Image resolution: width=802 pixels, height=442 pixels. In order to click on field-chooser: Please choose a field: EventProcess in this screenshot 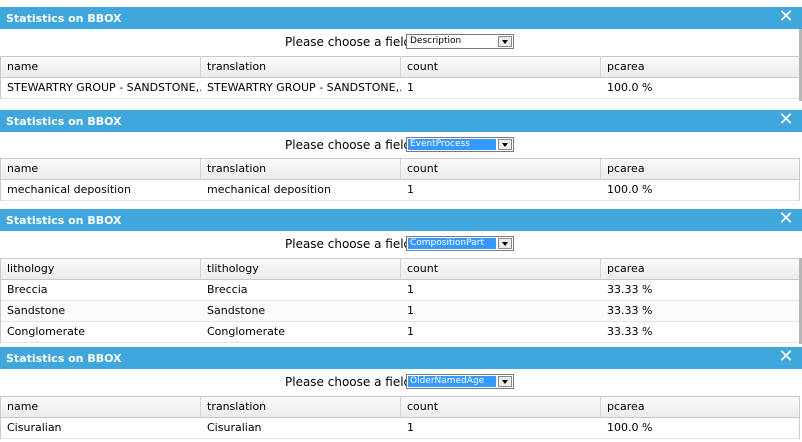, I will do `click(401, 145)`.